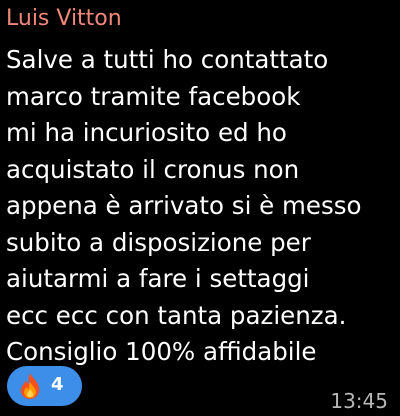  I want to click on message-line: acquistato il cronus non, so click(153, 169).